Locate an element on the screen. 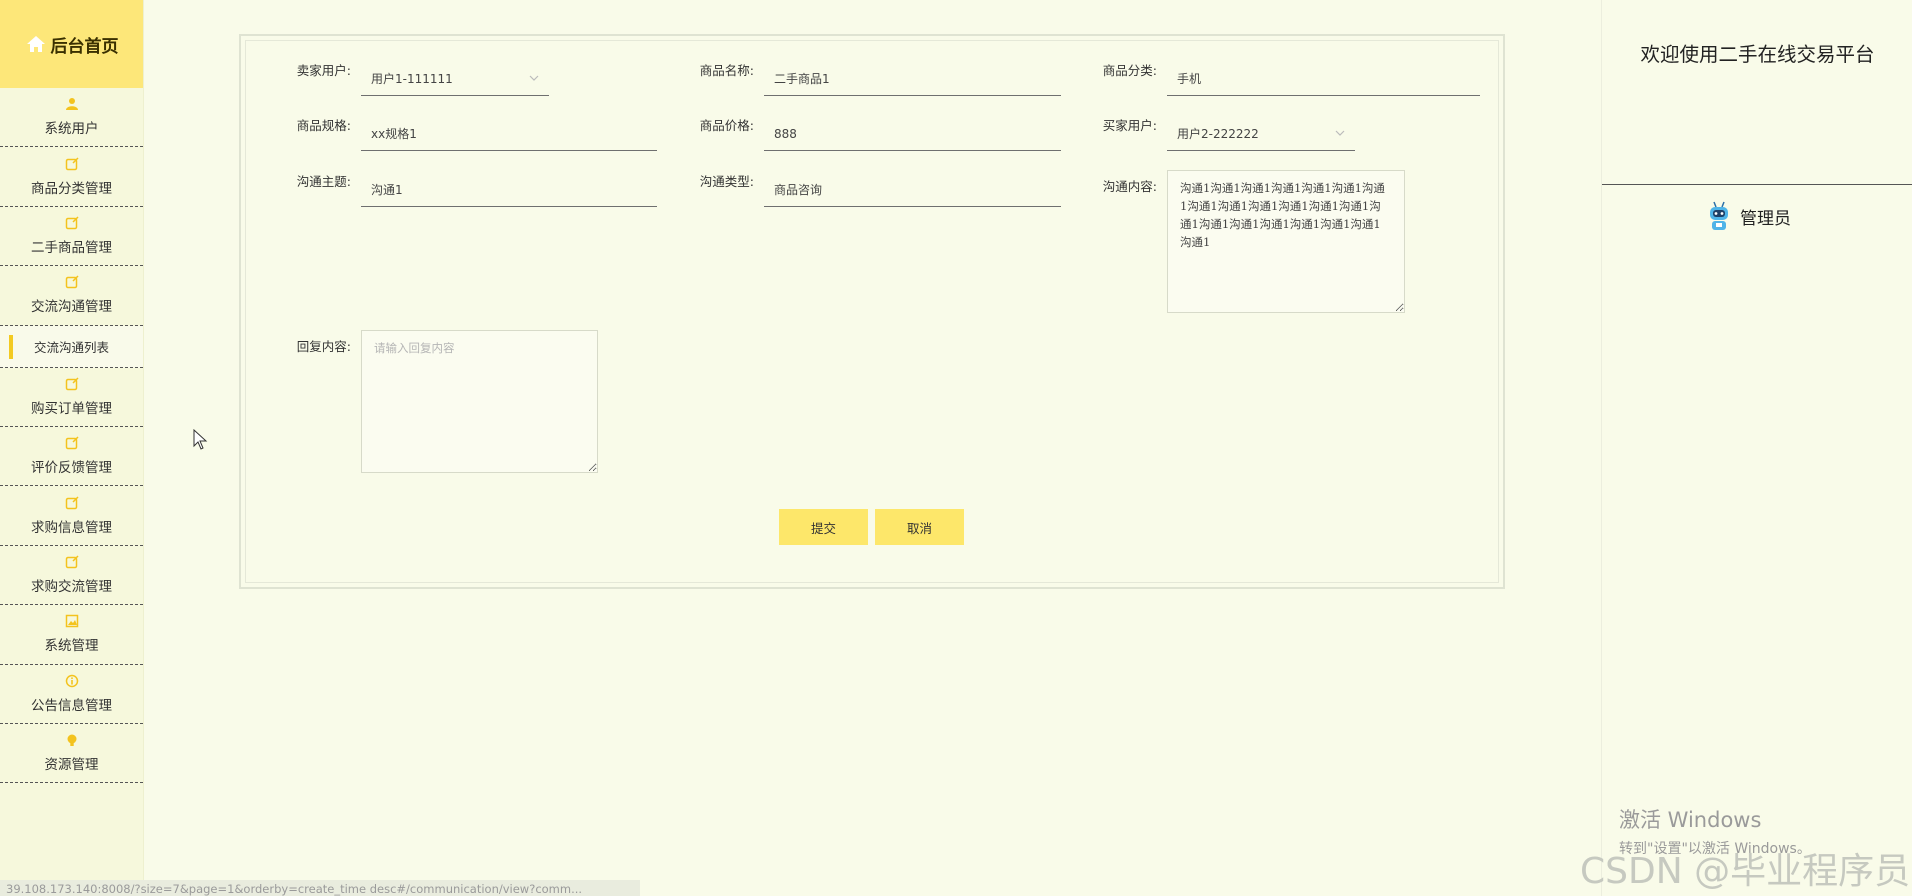  seller-field: 卖家用户: 用户1-111111 is located at coordinates (416, 79).